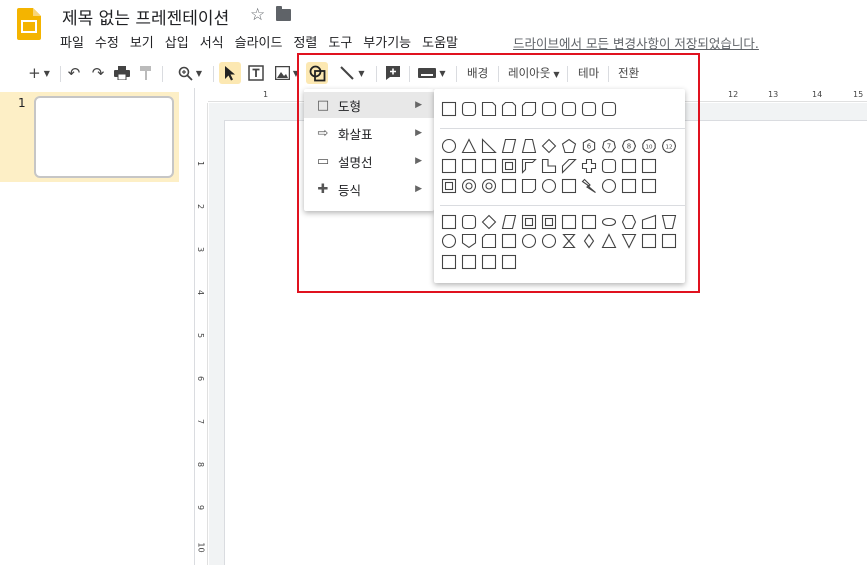  What do you see at coordinates (98, 73) in the screenshot?
I see `redo-button: ↷` at bounding box center [98, 73].